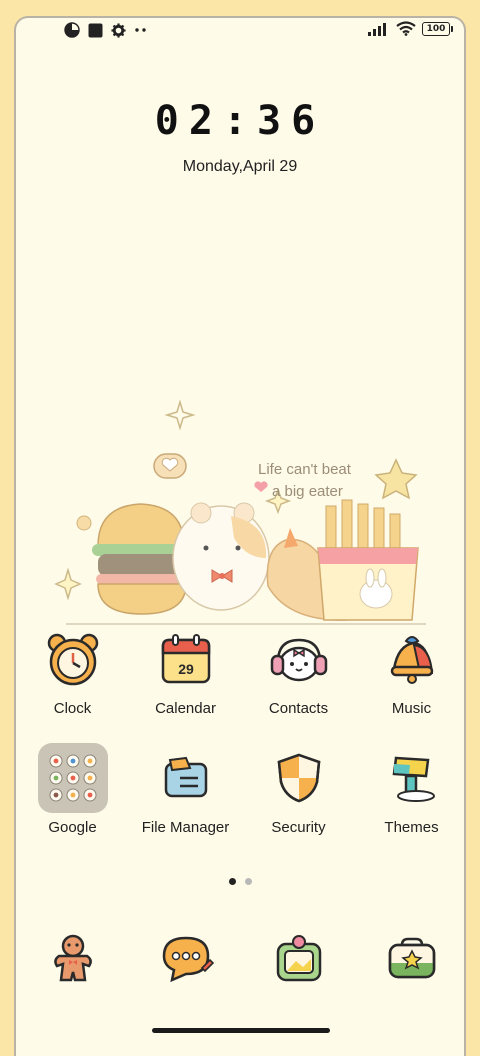 This screenshot has height=1056, width=480. What do you see at coordinates (299, 659) in the screenshot?
I see `bunny-headphones-icon` at bounding box center [299, 659].